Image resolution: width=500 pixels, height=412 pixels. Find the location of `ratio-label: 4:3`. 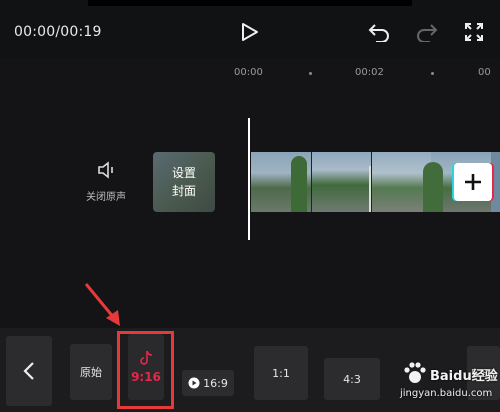

ratio-label: 4:3 is located at coordinates (352, 379).